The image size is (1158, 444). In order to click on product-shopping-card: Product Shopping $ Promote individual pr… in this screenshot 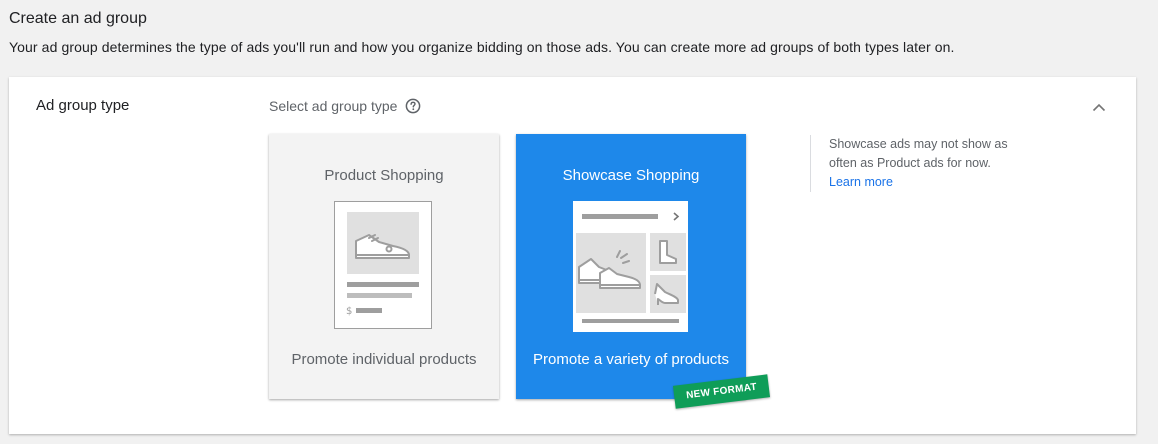, I will do `click(384, 266)`.